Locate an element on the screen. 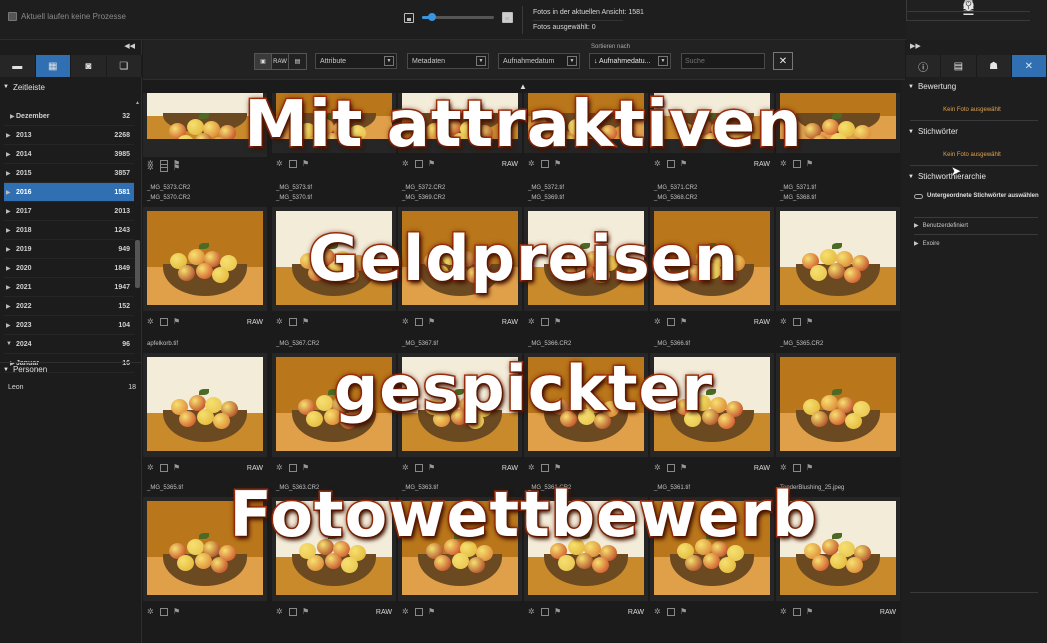 This screenshot has height=643, width=1047. scroll-up-icon: ▲ is located at coordinates (137, 103).